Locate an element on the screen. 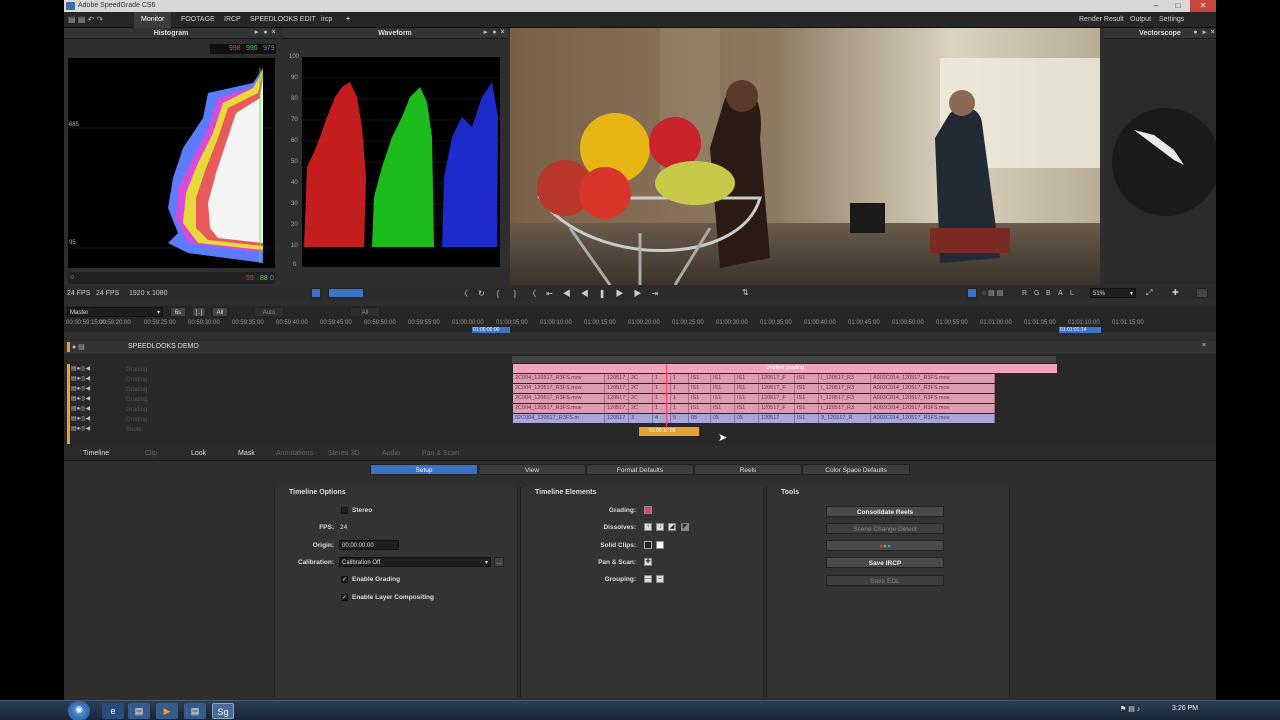  enable-layer-checkbox: ✓ is located at coordinates (344, 597).